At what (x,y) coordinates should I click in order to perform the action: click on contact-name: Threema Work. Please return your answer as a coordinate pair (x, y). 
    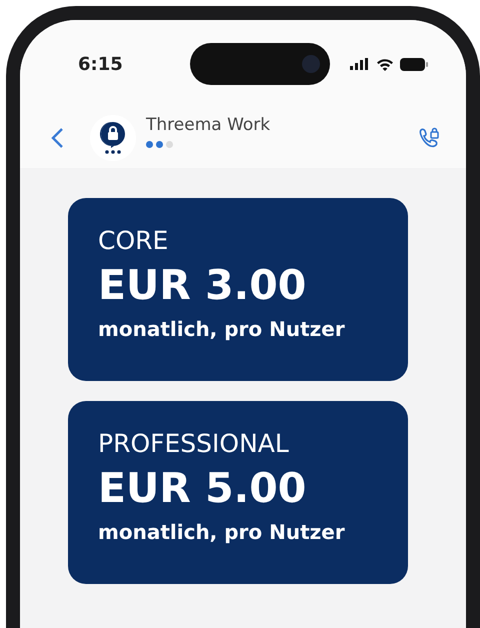
    Looking at the image, I should click on (208, 124).